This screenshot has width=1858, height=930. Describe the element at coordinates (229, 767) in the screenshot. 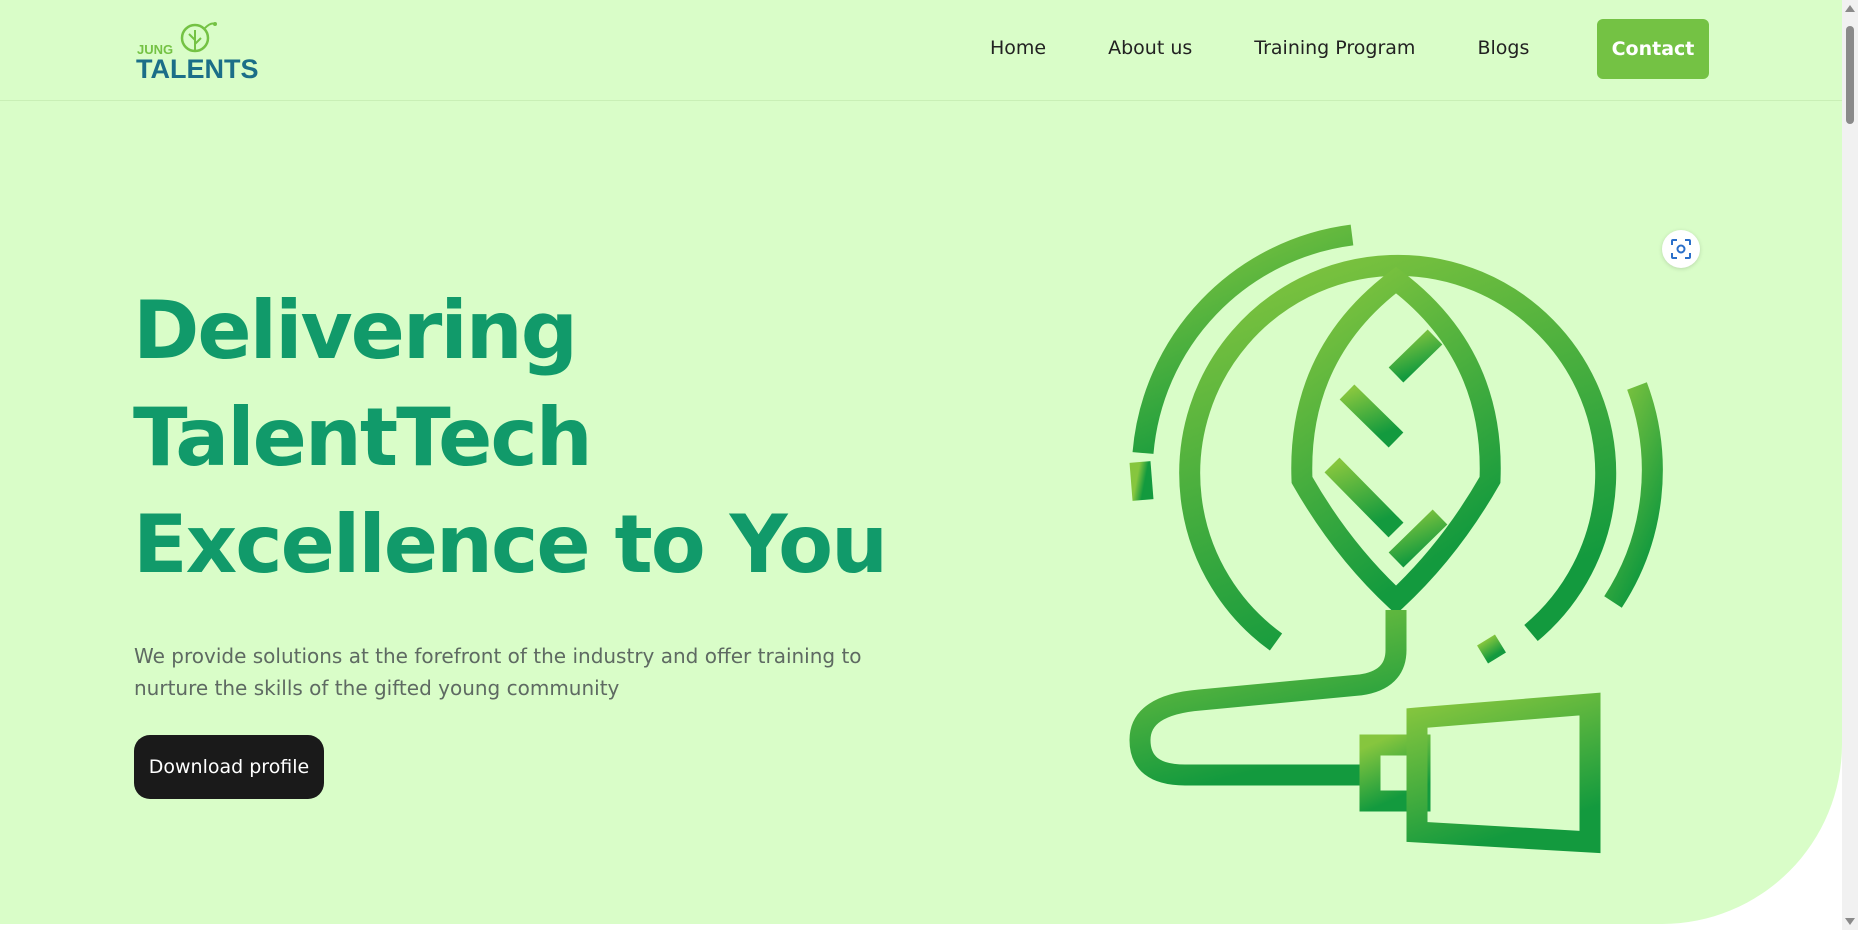

I see `download-profile-button: Download profile` at that location.